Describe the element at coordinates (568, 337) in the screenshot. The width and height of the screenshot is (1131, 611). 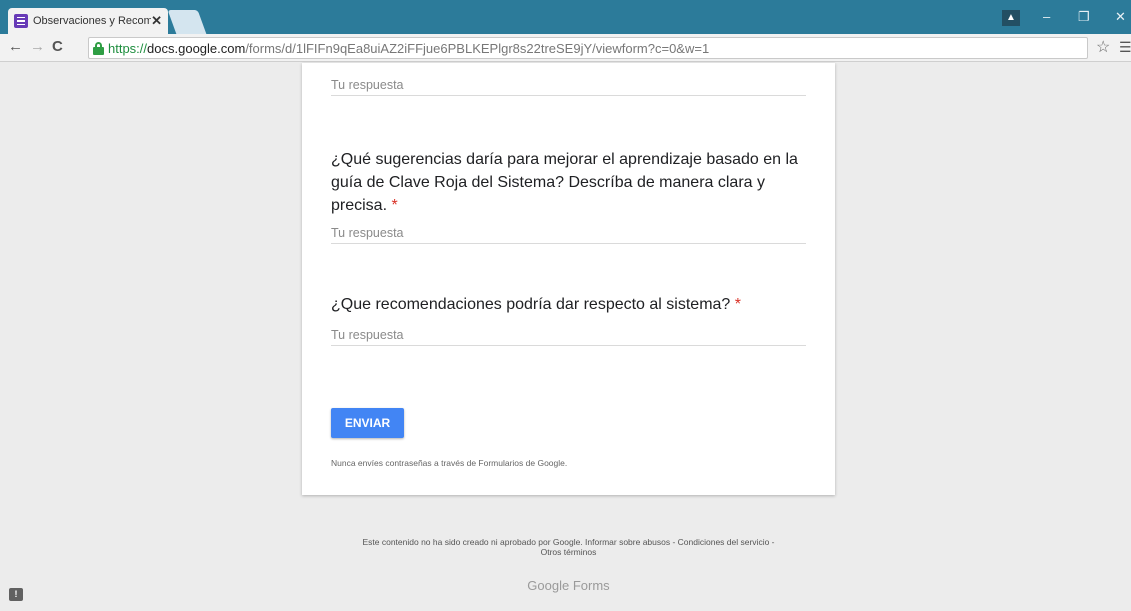
I see `answer-field-recommendations: Tu respuesta` at that location.